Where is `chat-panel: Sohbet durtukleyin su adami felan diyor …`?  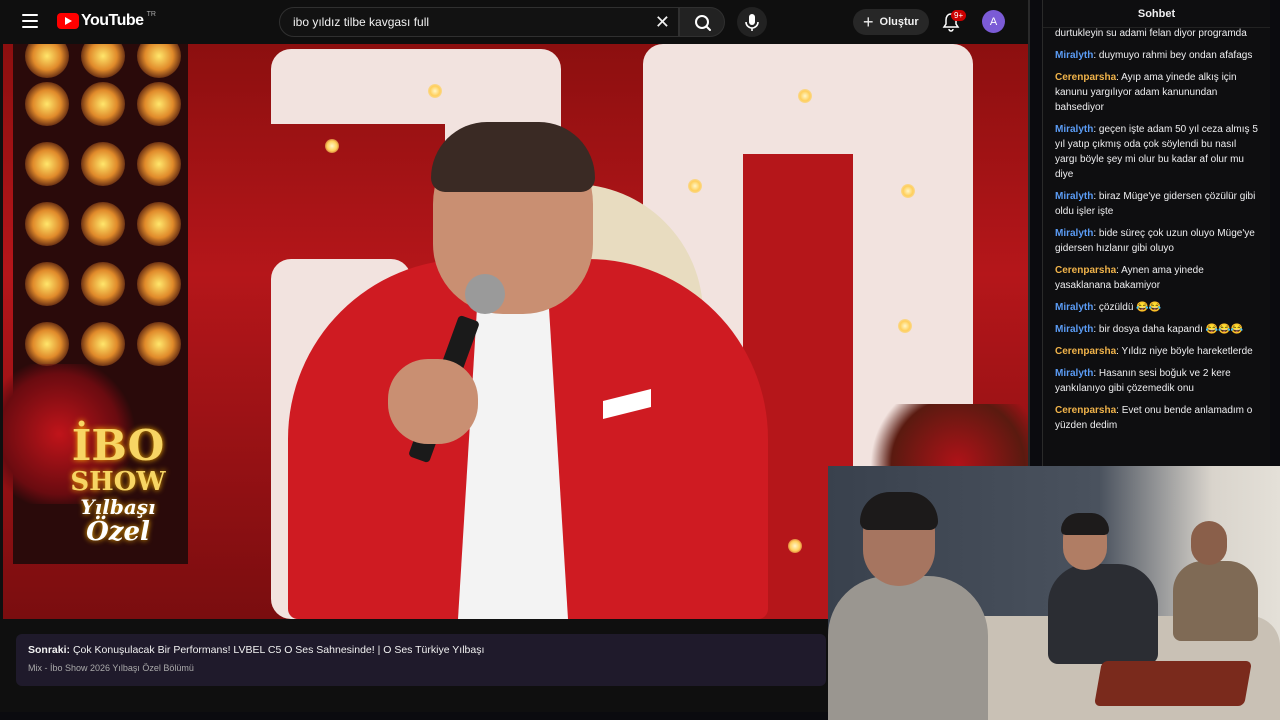
chat-panel: Sohbet durtukleyin su adami felan diyor … is located at coordinates (1156, 233).